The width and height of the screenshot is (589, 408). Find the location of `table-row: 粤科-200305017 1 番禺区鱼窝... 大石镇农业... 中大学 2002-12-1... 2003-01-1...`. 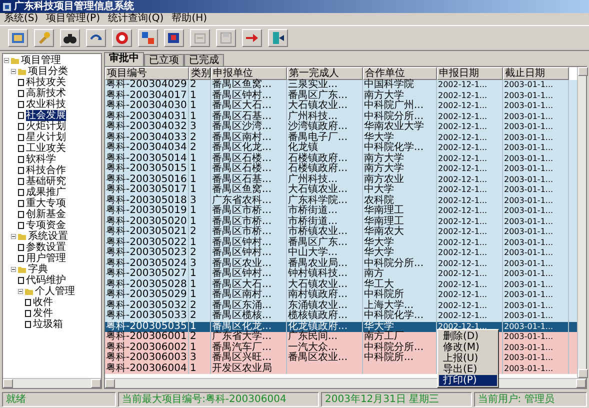

table-row: 粤科-200305017 1 番禺区鱼窝... 大石镇农业... 中大学 2002-12-1... 2003-01-1... is located at coordinates (341, 190).